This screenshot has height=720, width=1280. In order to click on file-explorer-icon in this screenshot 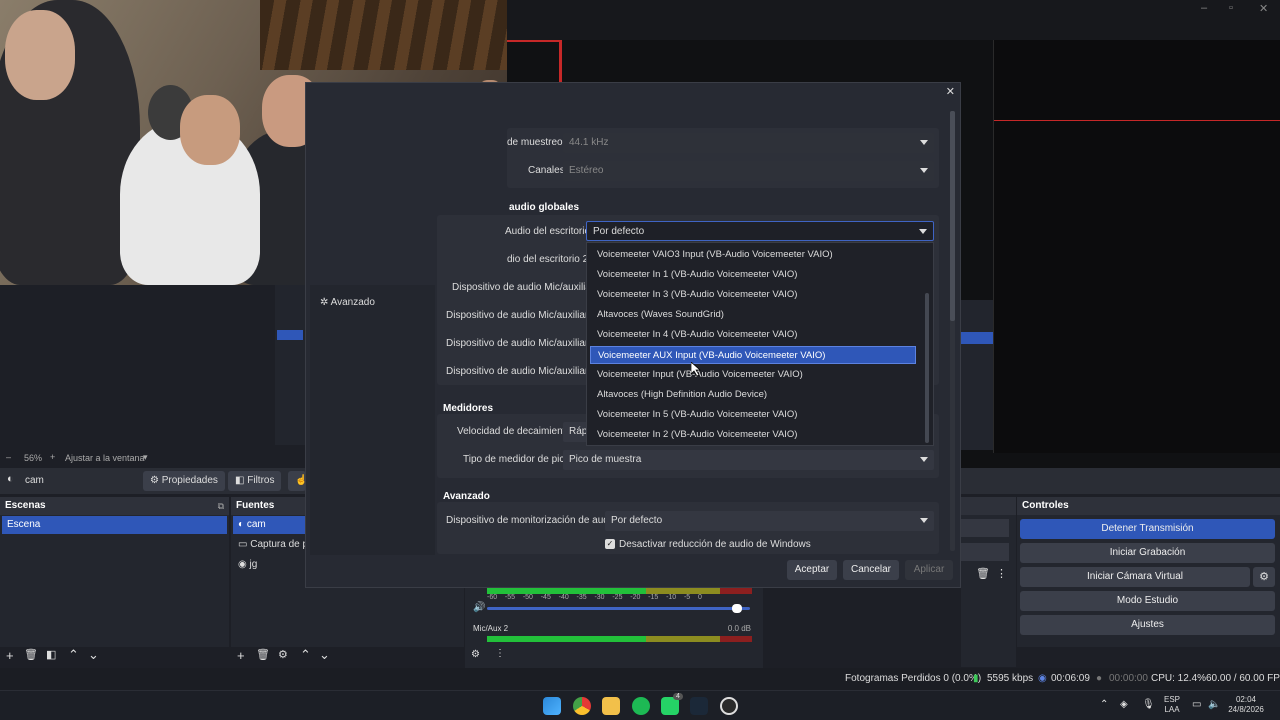, I will do `click(611, 706)`.